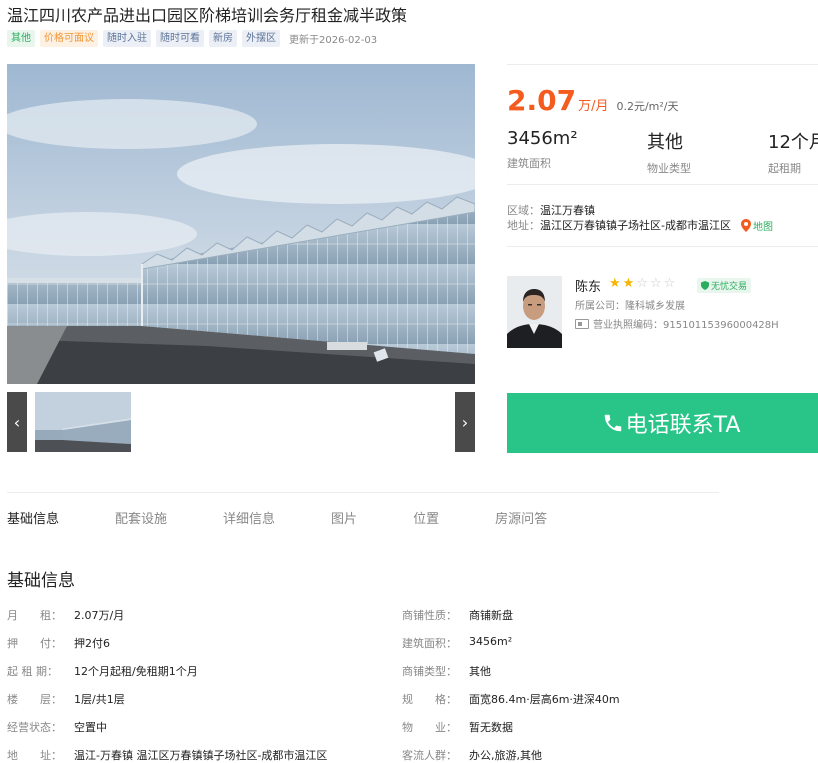  What do you see at coordinates (505, 755) in the screenshot?
I see `info-value: 办公,旅游,其他` at bounding box center [505, 755].